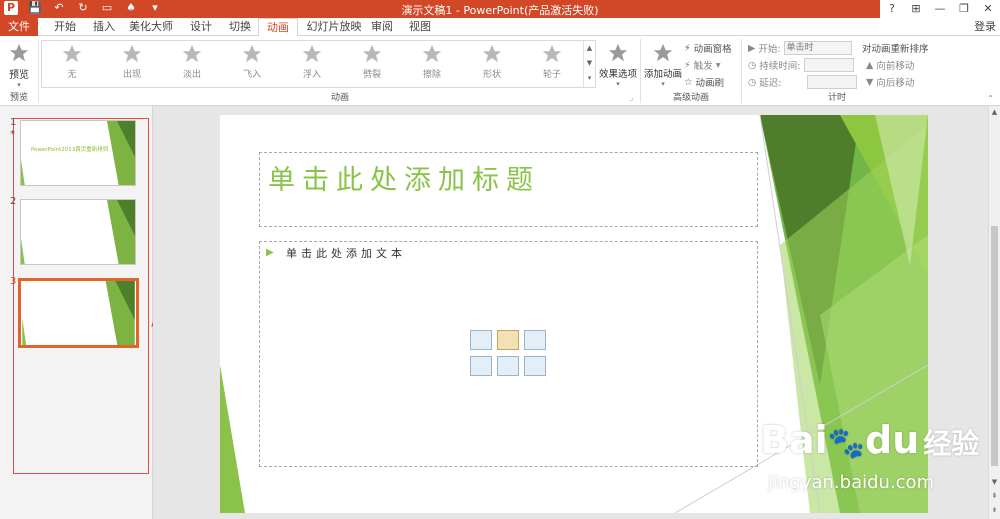 The width and height of the screenshot is (1000, 519). I want to click on slide-thumbnail-1: PowerPoint2013首页重新排列, so click(78, 153).